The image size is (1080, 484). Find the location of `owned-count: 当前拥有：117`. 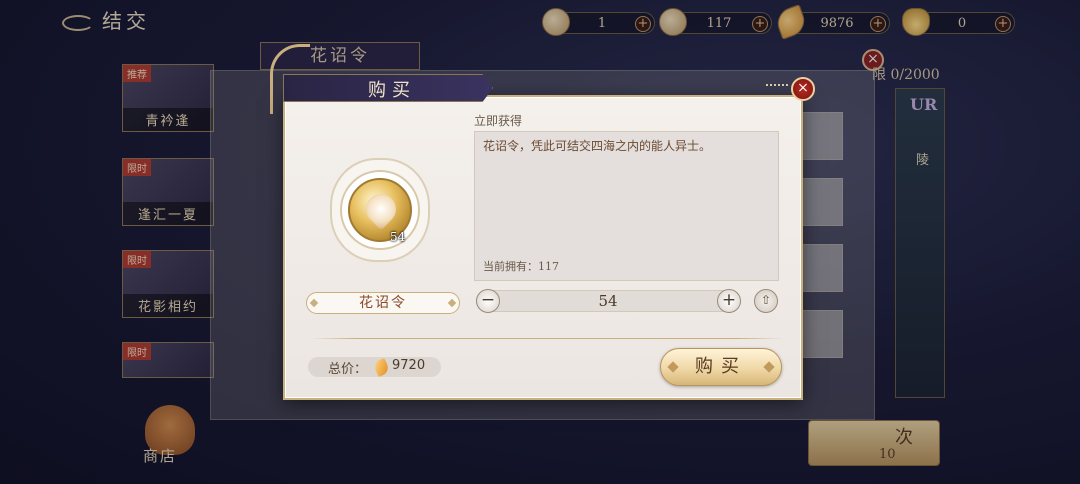

owned-count: 当前拥有：117 is located at coordinates (521, 266).